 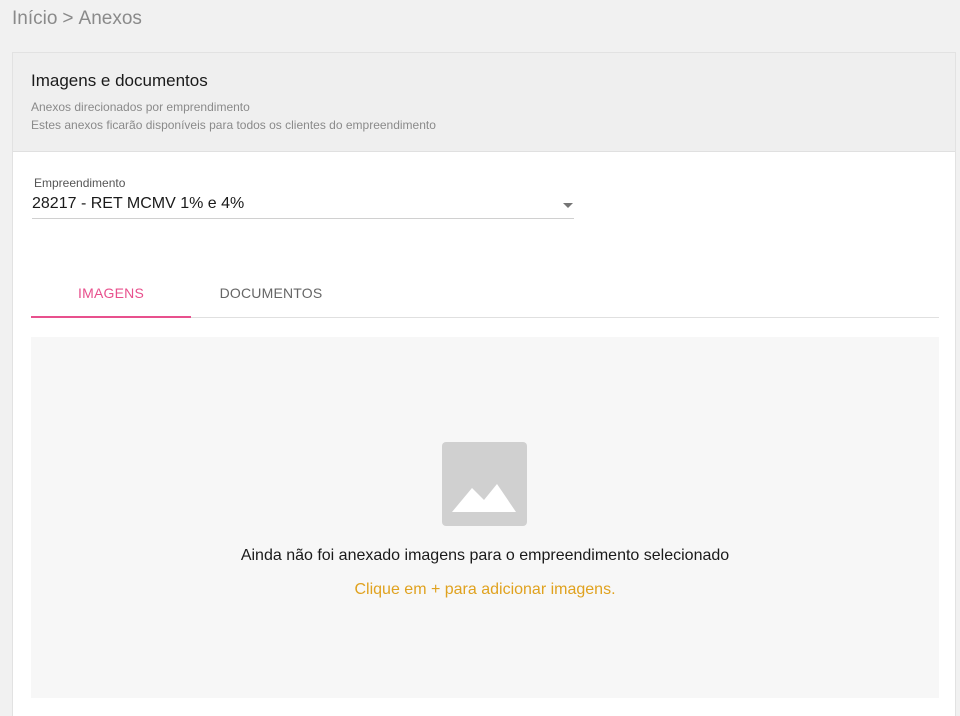 I want to click on header-subtitle-1: Anexos direcionados por emprendimento, so click(x=140, y=107).